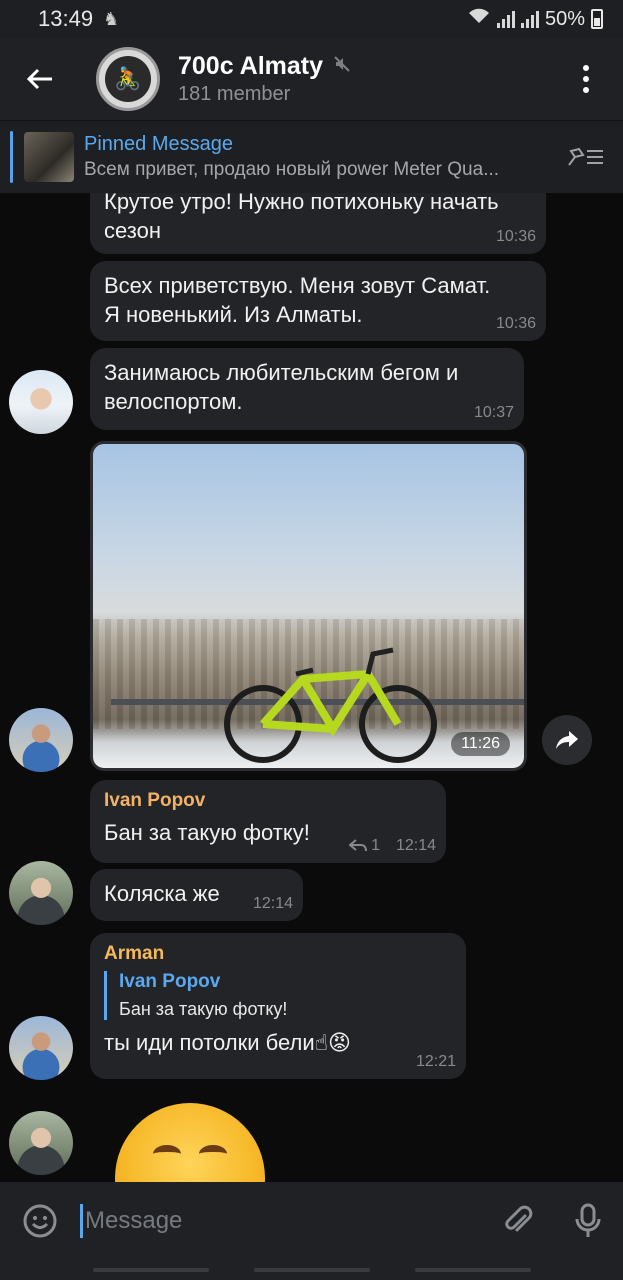  Describe the element at coordinates (330, 705) in the screenshot. I see `bicycle-image` at that location.